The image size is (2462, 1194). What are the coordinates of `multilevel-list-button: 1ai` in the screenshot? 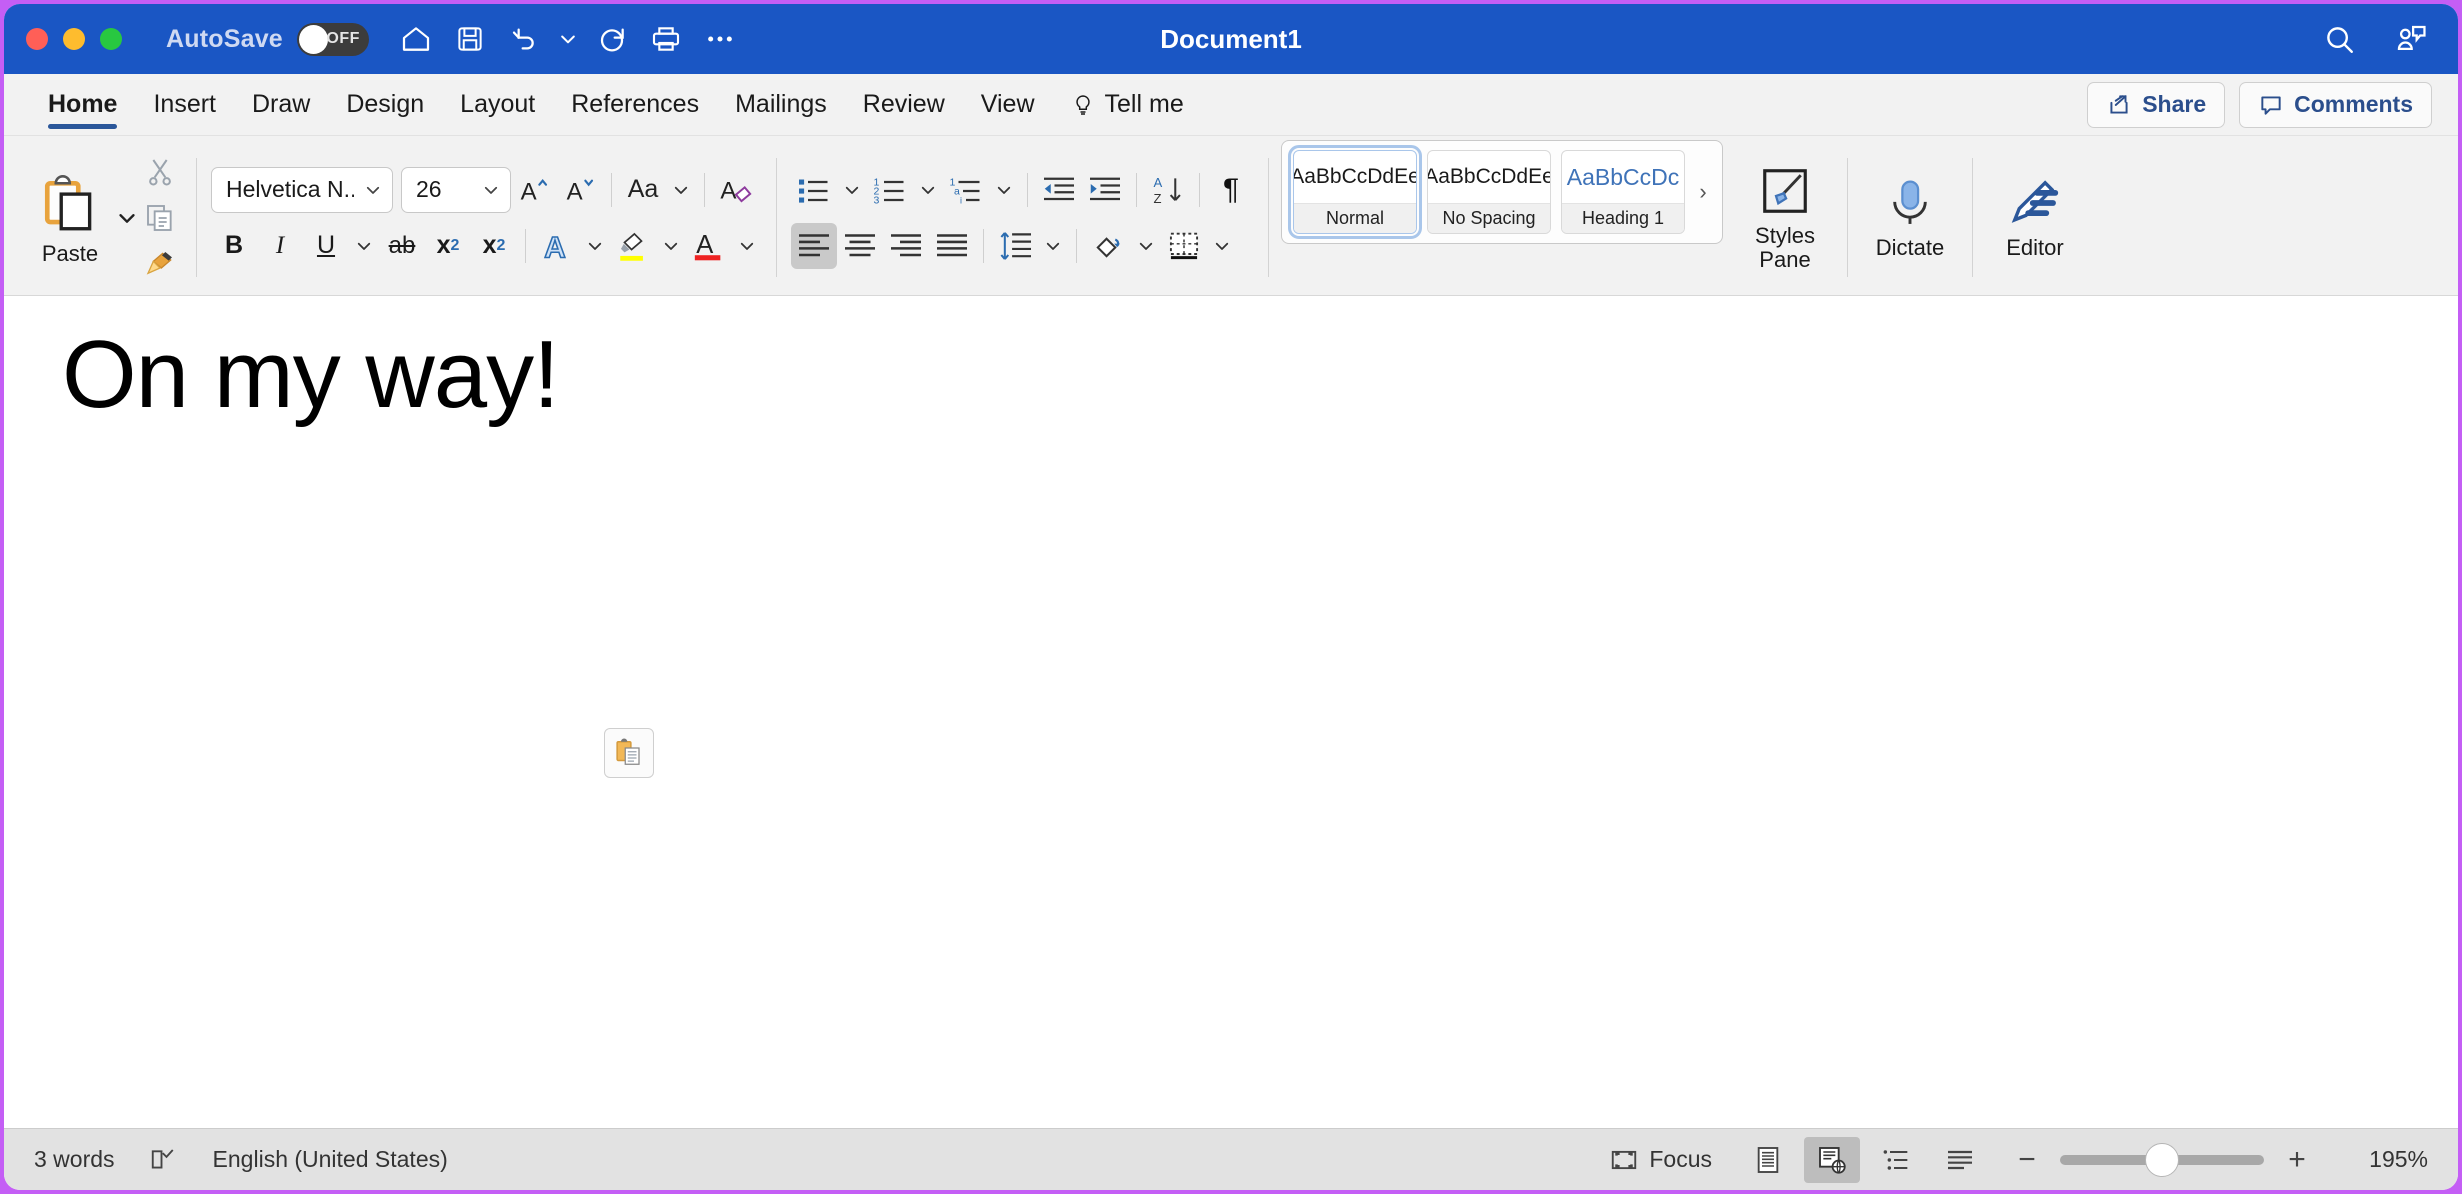 It's located at (966, 190).